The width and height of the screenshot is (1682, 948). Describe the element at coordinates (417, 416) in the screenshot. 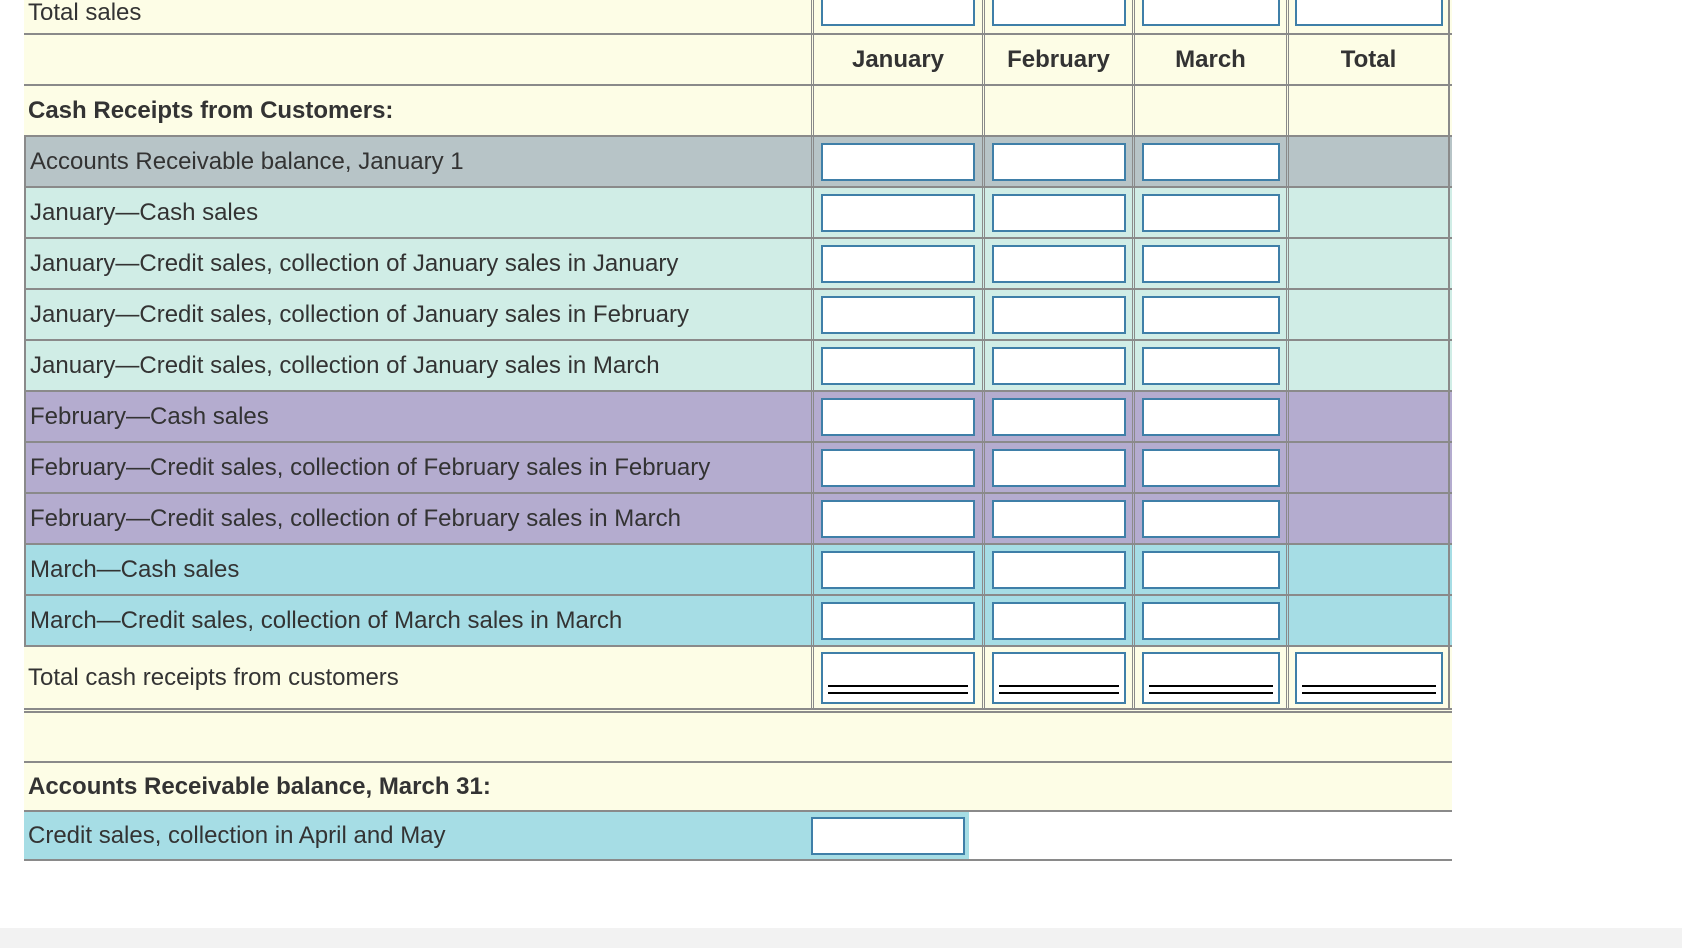

I see `feb-cash-label: February—Cash sales` at that location.